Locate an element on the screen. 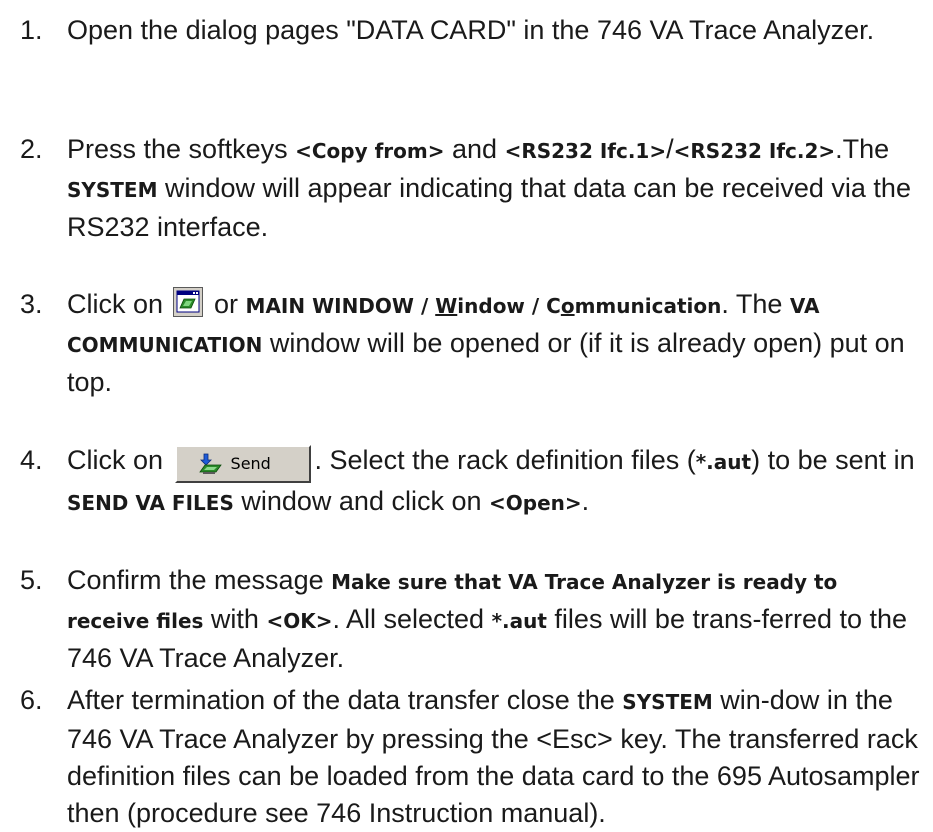  text-segment: . All selected is located at coordinates (412, 619).